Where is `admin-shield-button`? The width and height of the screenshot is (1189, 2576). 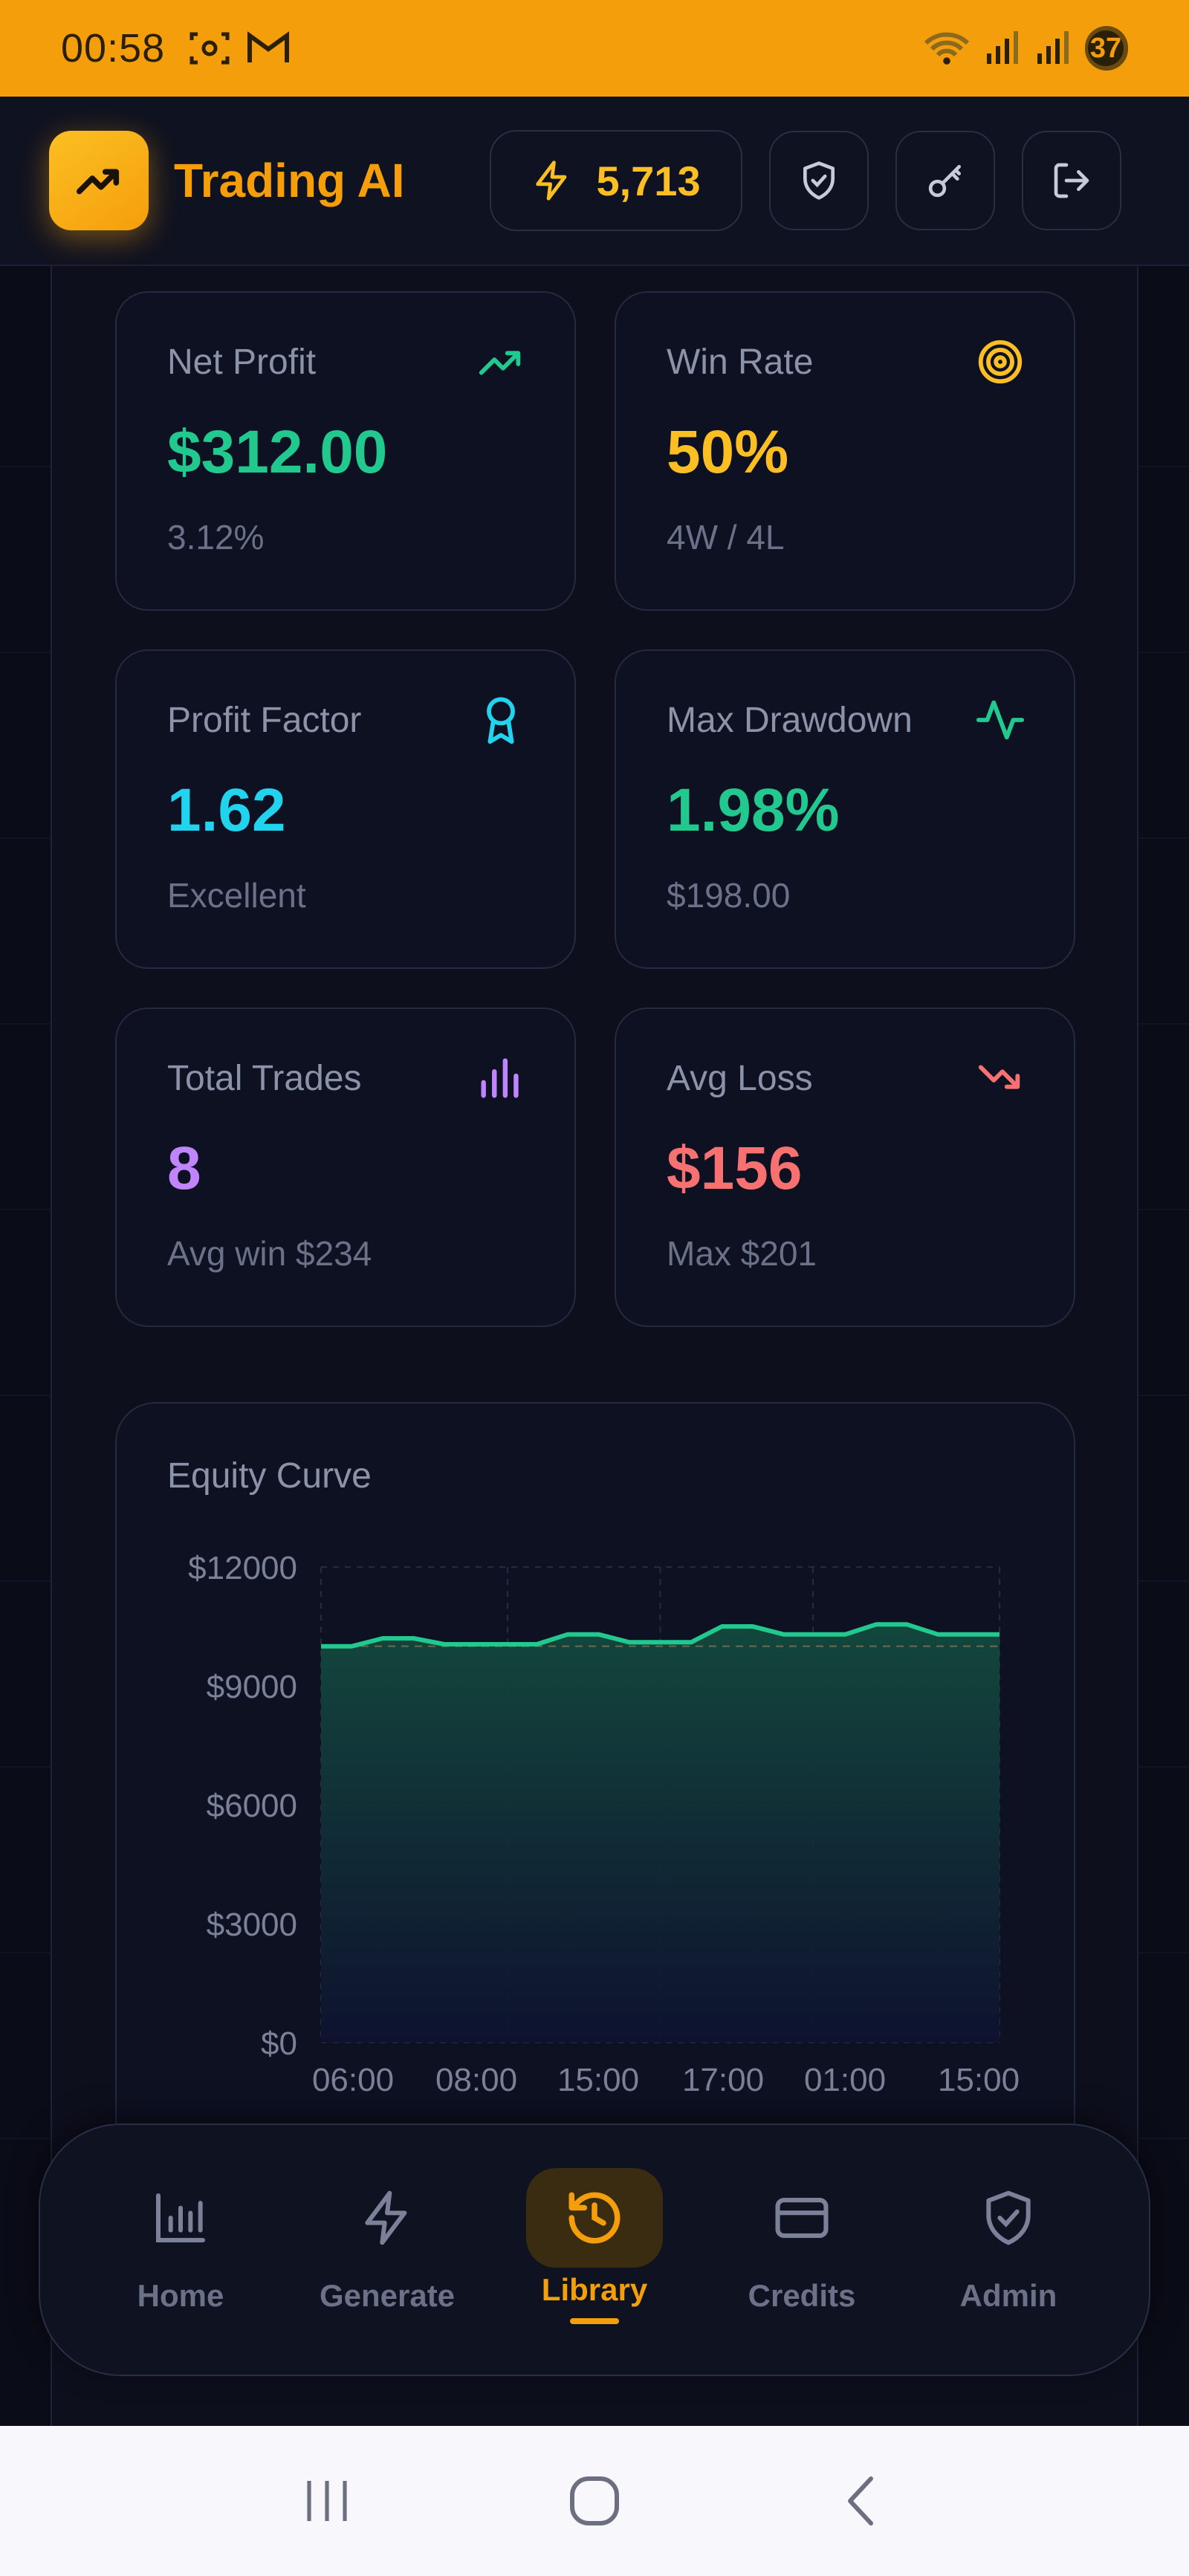 admin-shield-button is located at coordinates (818, 180).